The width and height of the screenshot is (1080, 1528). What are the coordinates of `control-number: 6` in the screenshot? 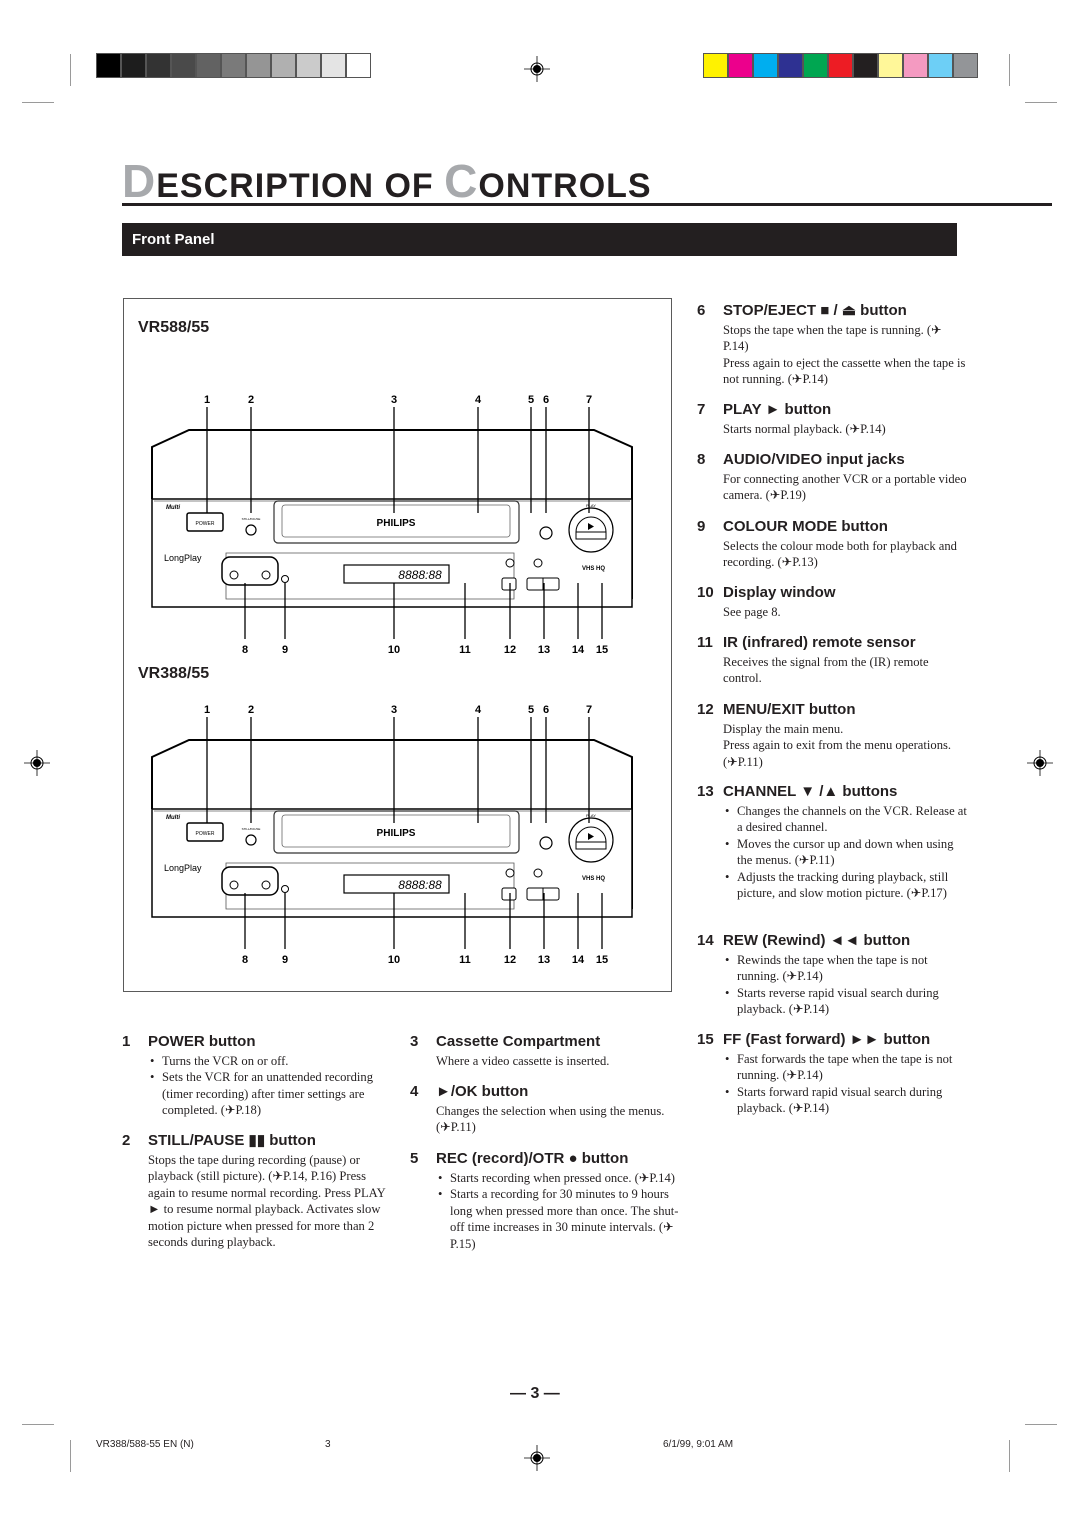 It's located at (701, 310).